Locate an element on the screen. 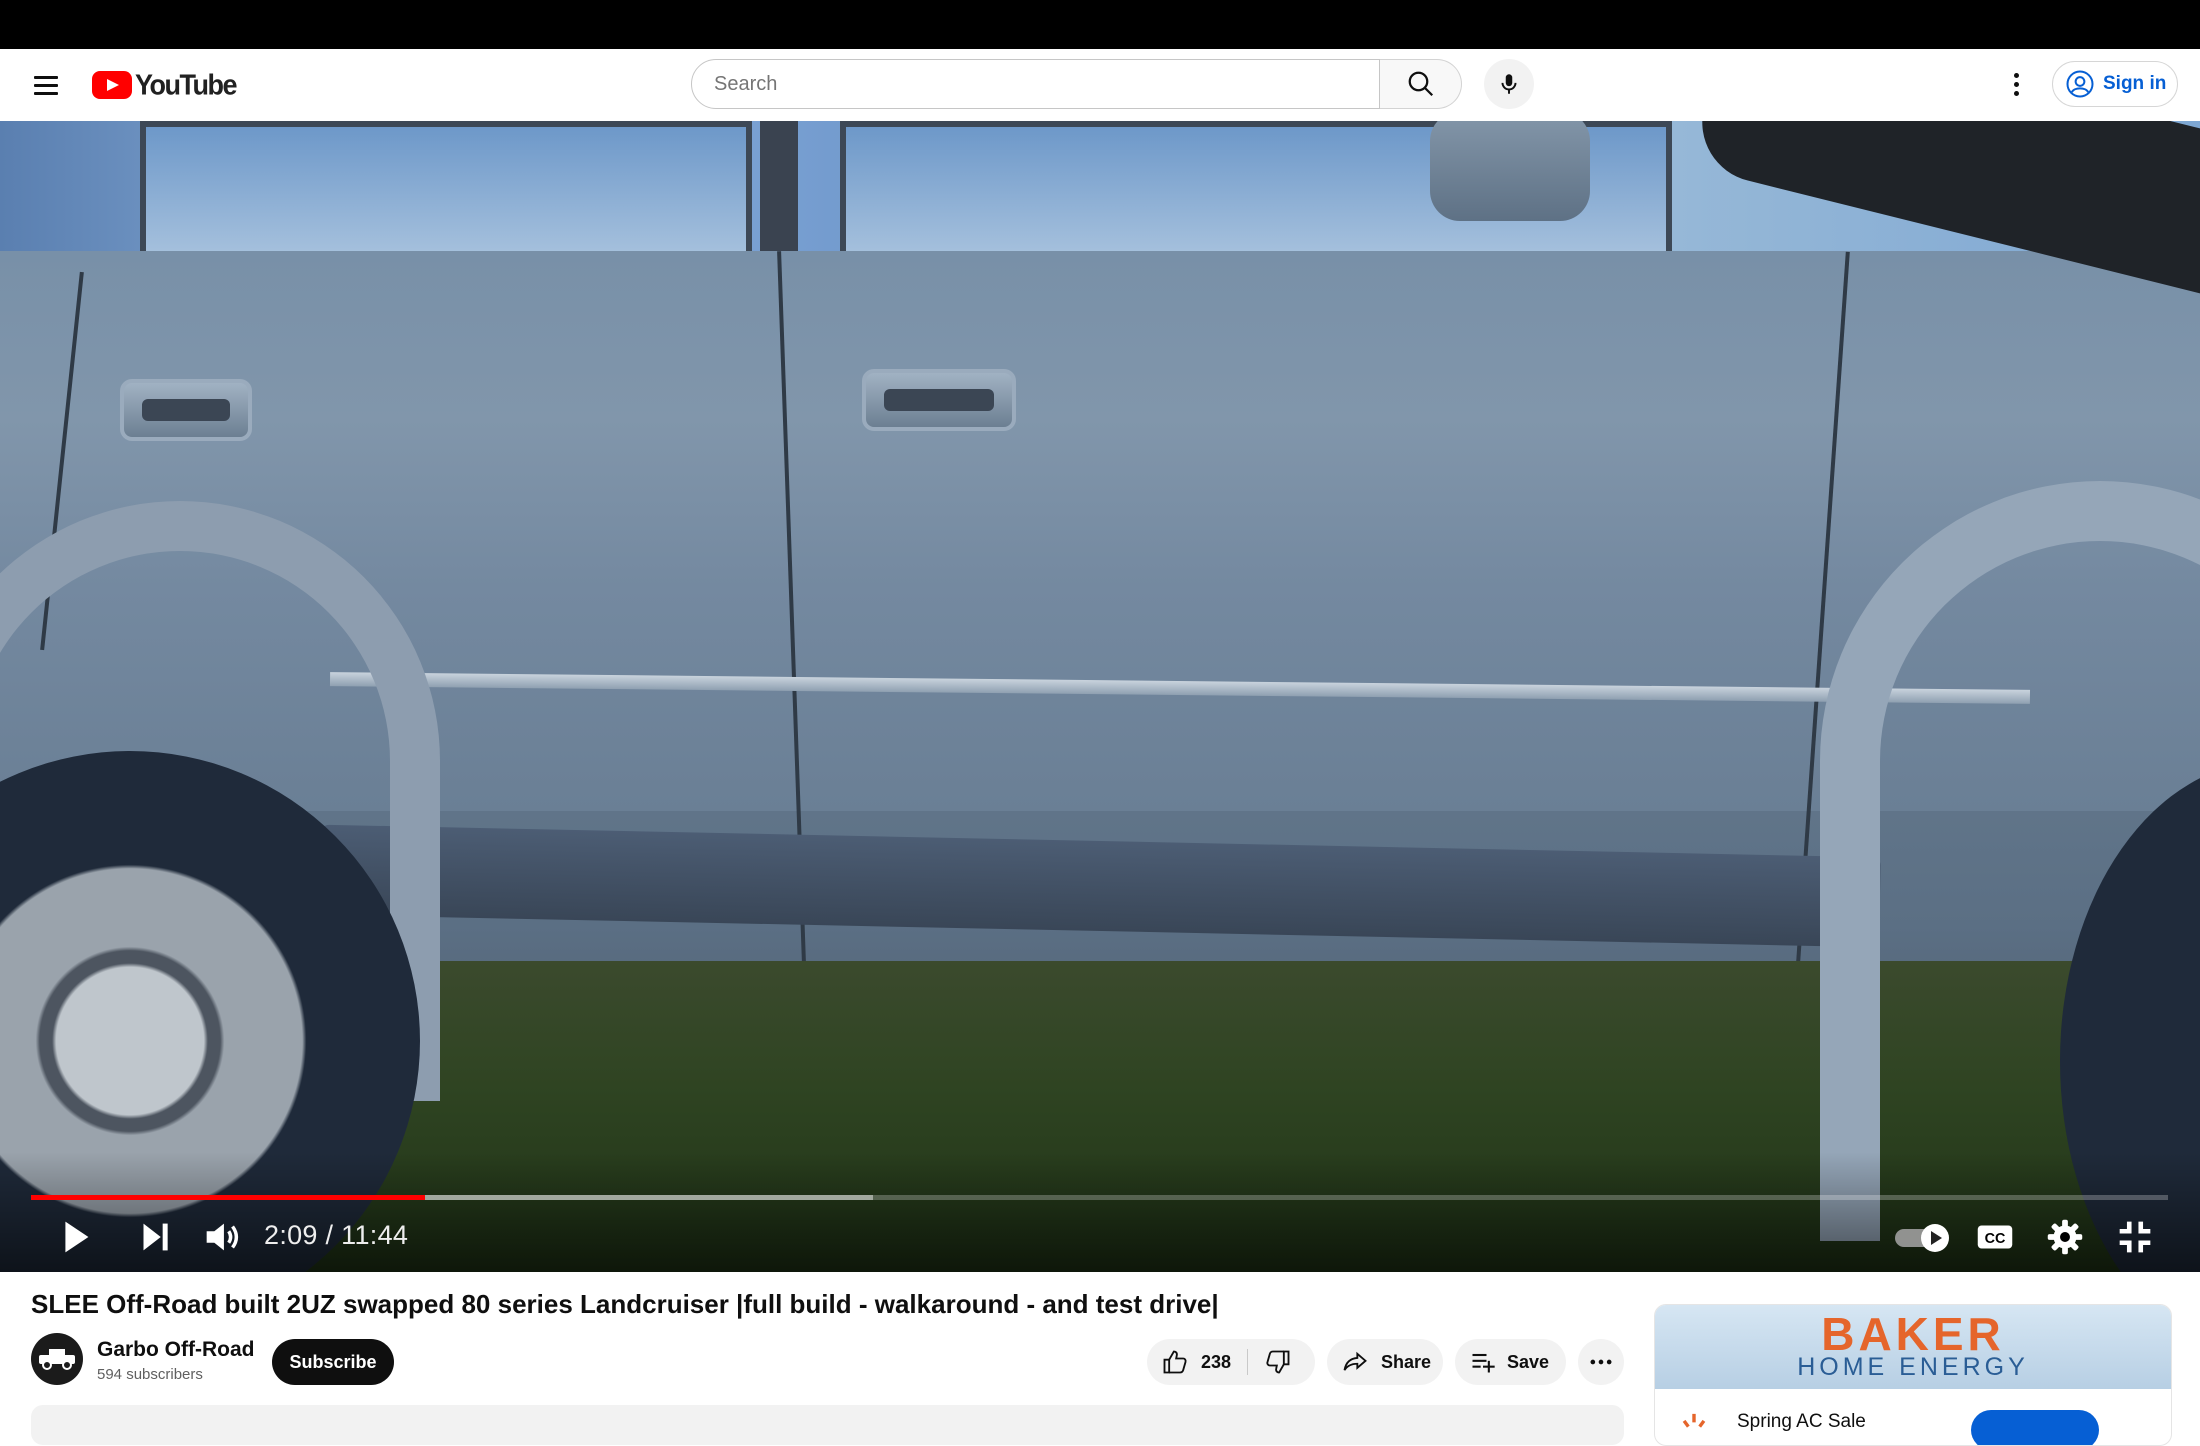 The image size is (2200, 1446). time-display: 2:09 / 11:44 is located at coordinates (336, 1235).